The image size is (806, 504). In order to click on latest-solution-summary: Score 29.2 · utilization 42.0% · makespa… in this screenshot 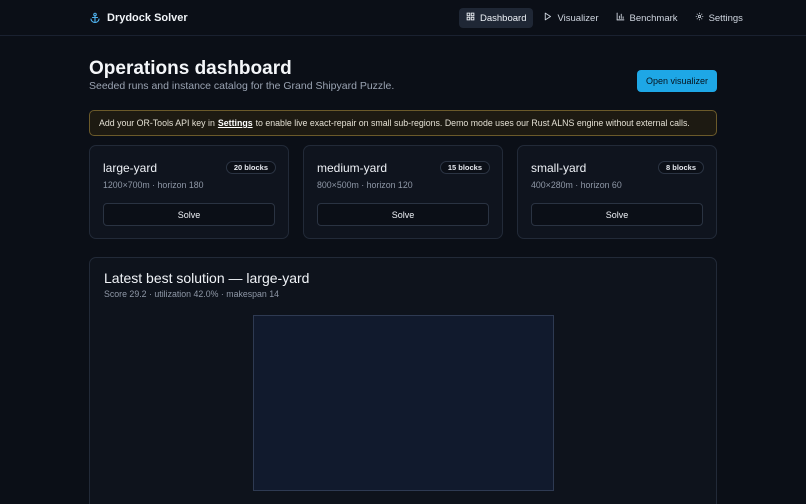, I will do `click(192, 294)`.